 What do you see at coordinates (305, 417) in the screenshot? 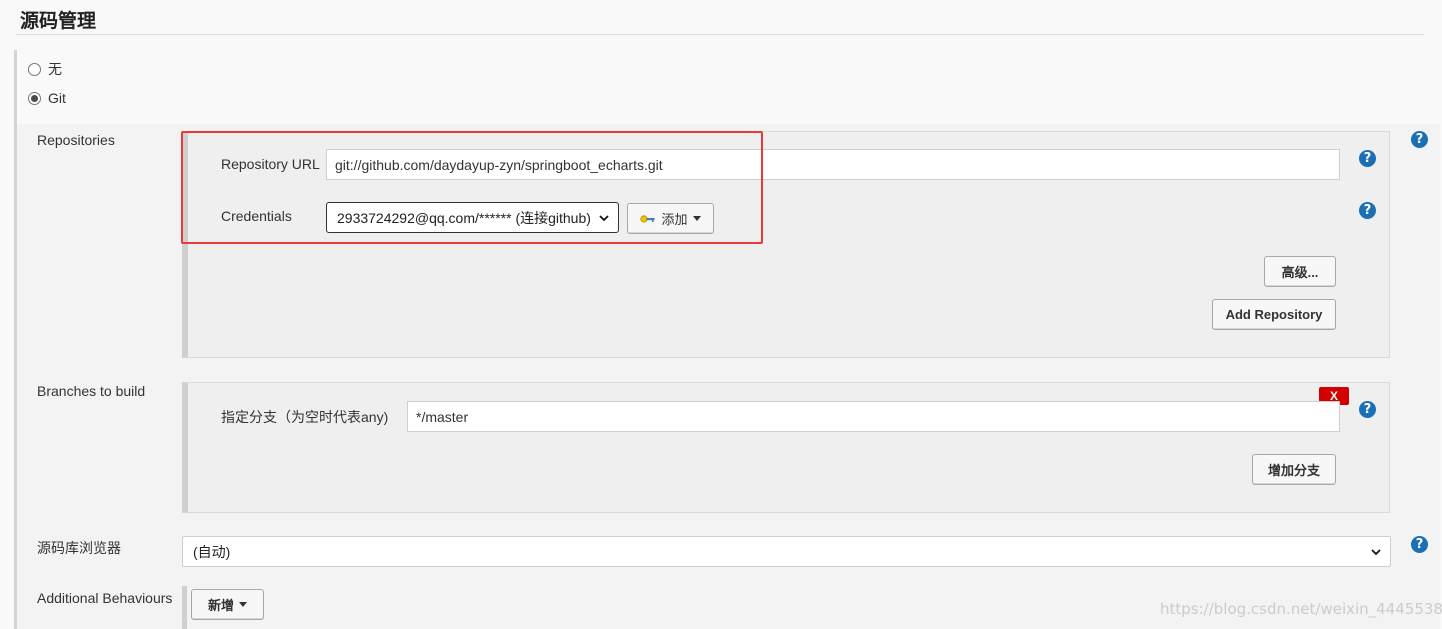
I see `branch-specifier-label: 指定分支（为空时代表any)` at bounding box center [305, 417].